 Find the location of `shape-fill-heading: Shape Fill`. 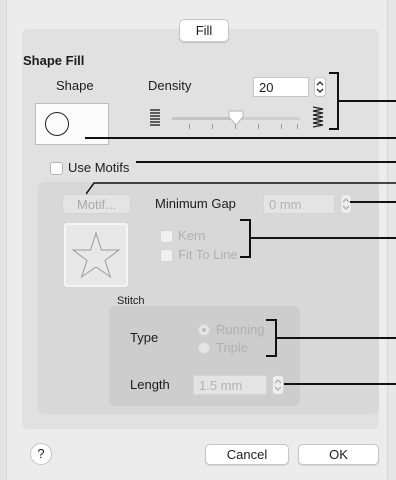

shape-fill-heading: Shape Fill is located at coordinates (54, 60).